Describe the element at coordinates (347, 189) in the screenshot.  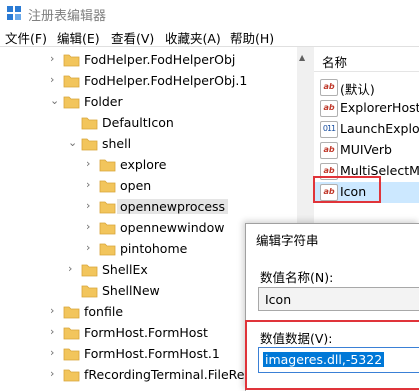
I see `icon-value-highlight-box` at that location.